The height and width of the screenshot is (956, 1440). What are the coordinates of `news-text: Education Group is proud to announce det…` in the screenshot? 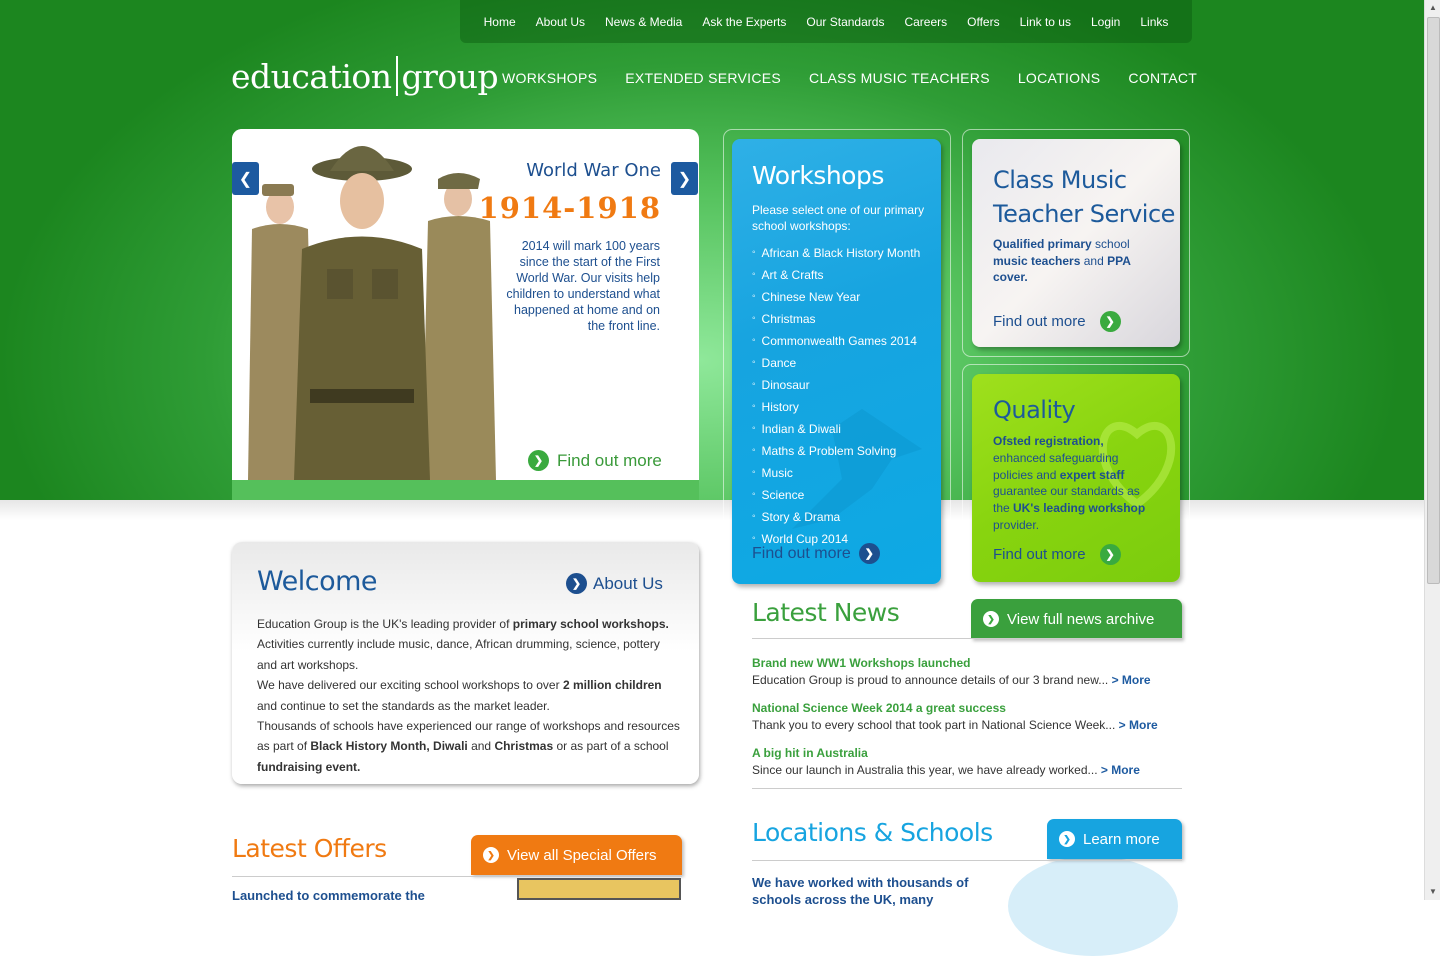 It's located at (930, 680).